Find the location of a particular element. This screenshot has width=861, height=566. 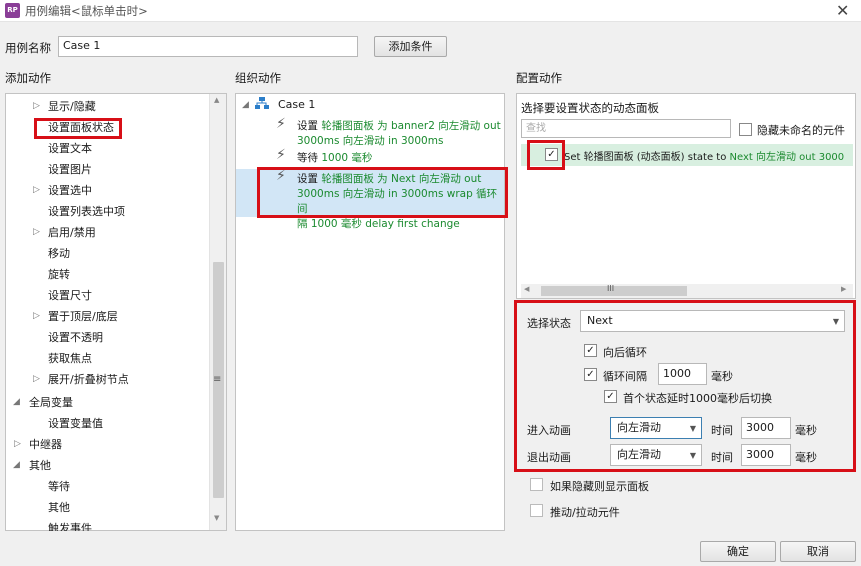

highlight-panel-checkbox is located at coordinates (546, 155).